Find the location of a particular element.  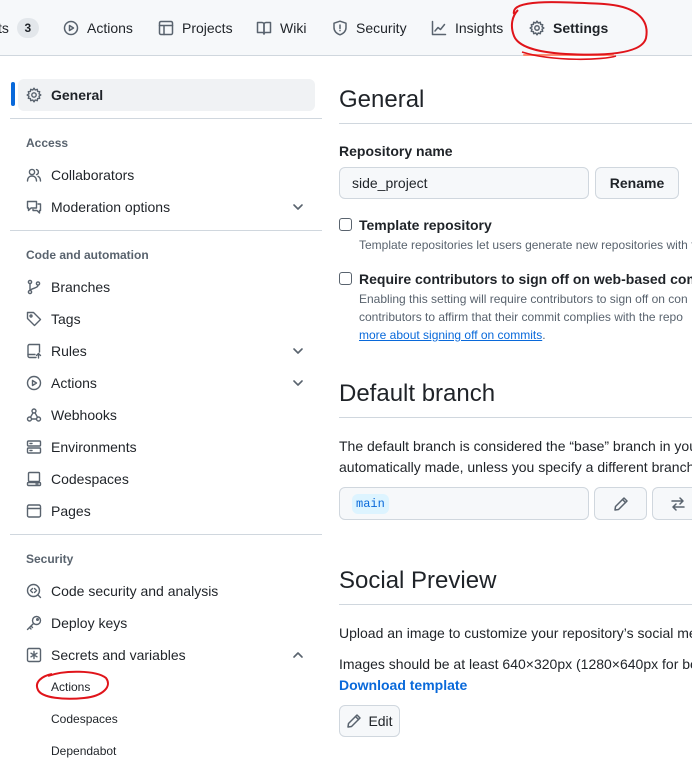

sidebar-item-label: Environments is located at coordinates (94, 447).